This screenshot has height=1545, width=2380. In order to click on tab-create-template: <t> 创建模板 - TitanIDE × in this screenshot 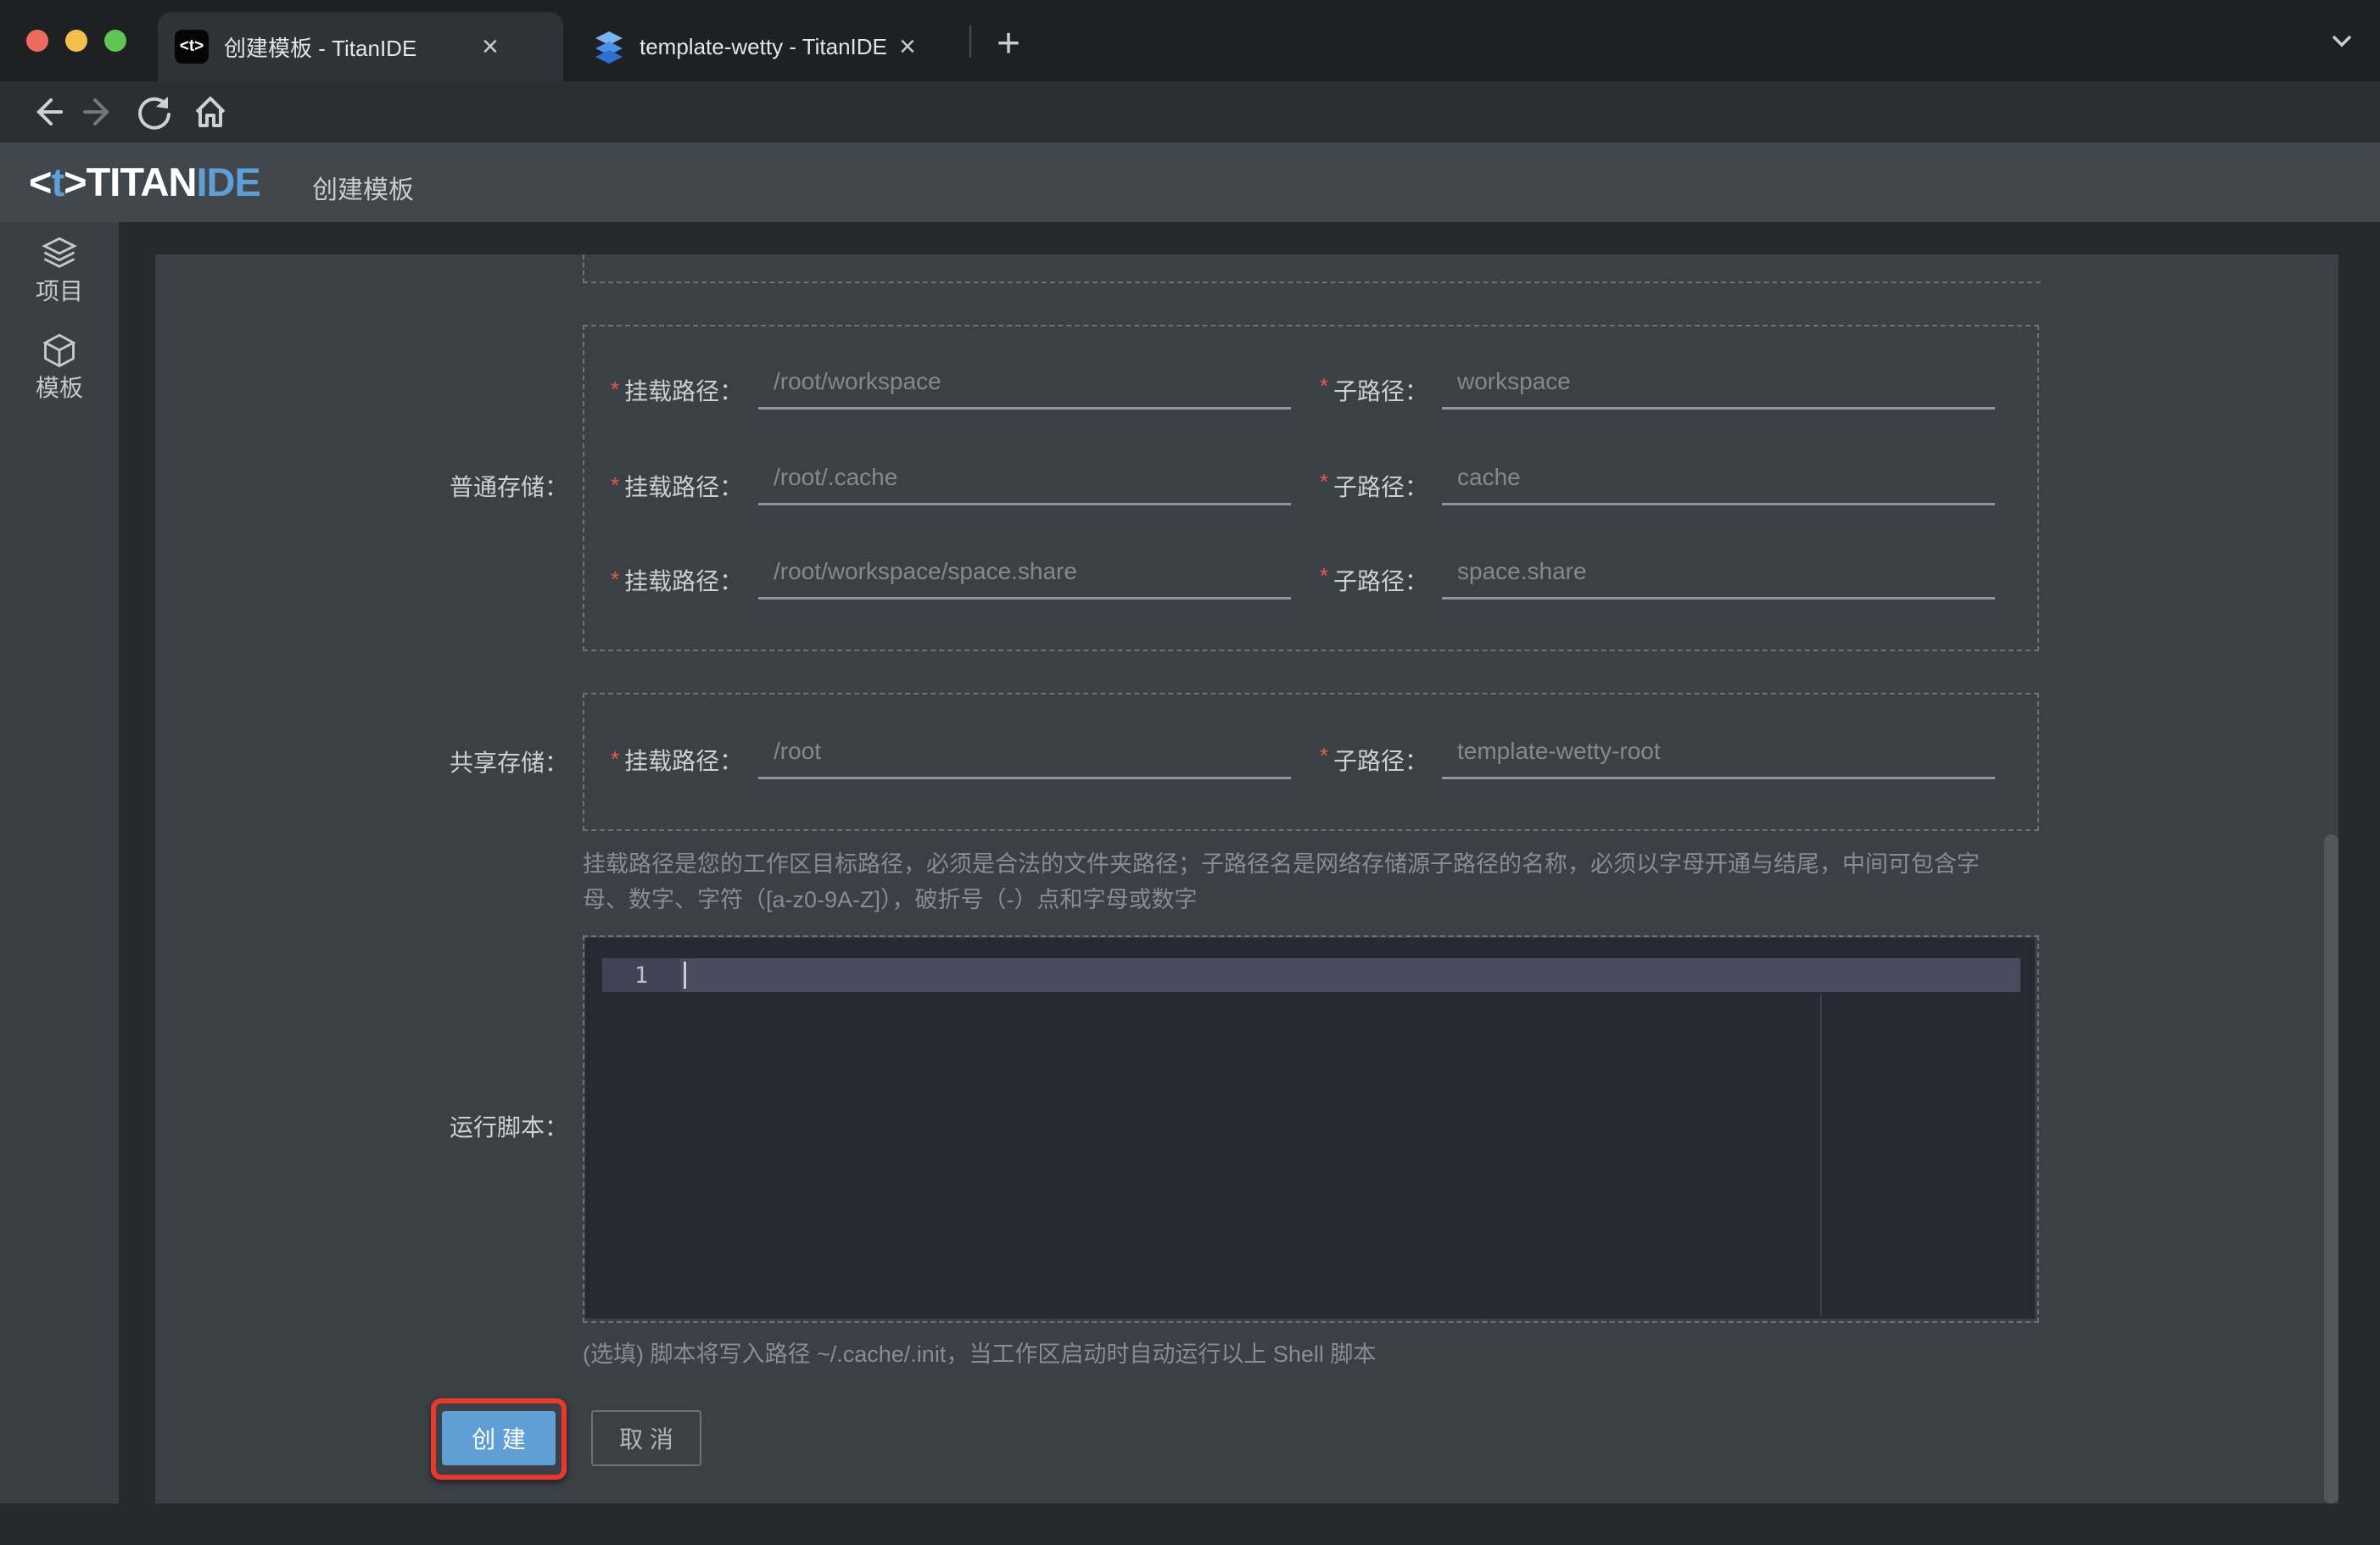, I will do `click(360, 46)`.